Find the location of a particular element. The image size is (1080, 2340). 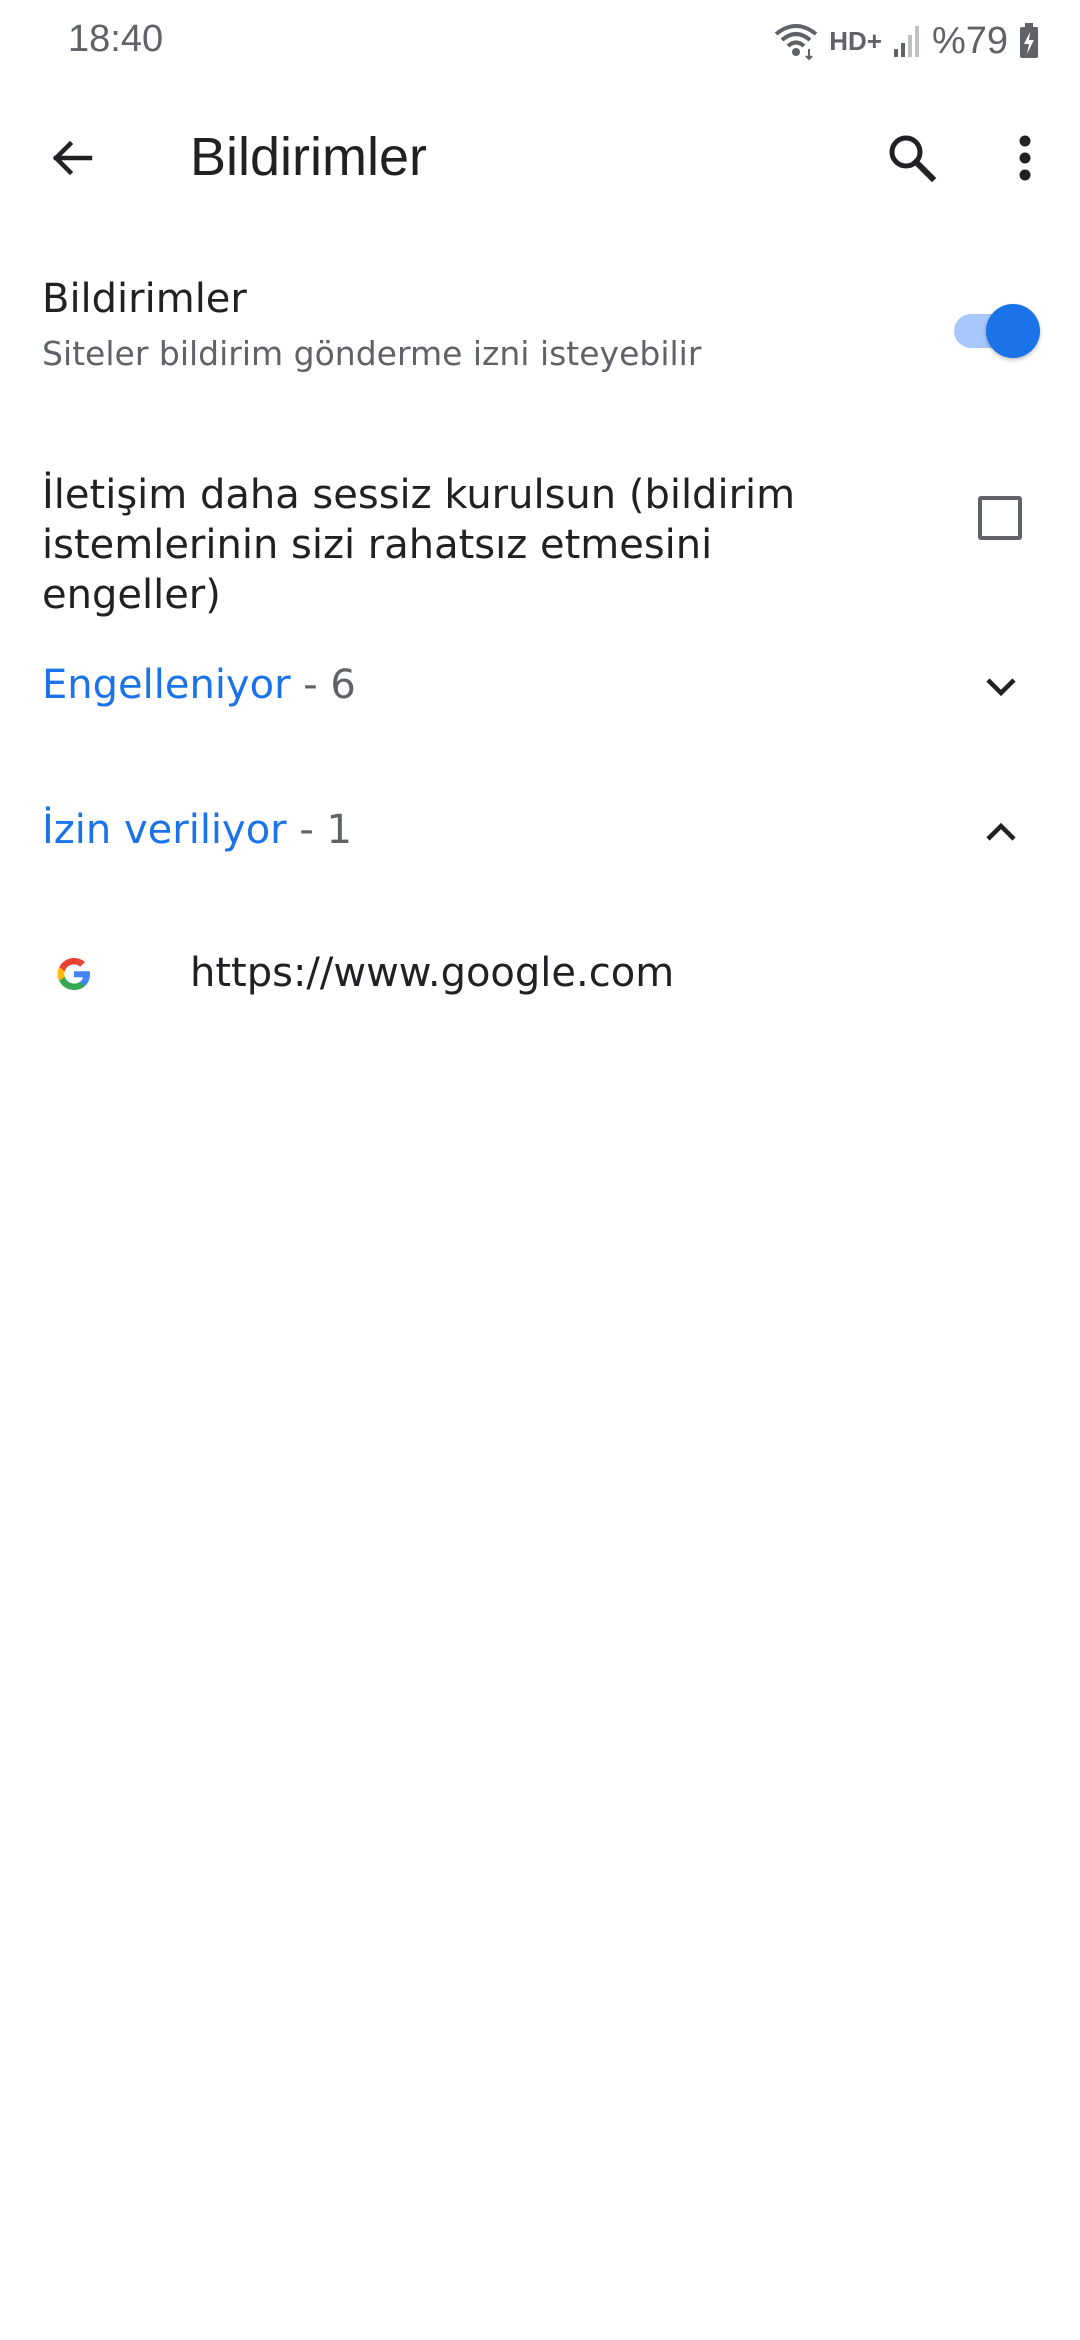

arrow-back-icon is located at coordinates (72, 160).